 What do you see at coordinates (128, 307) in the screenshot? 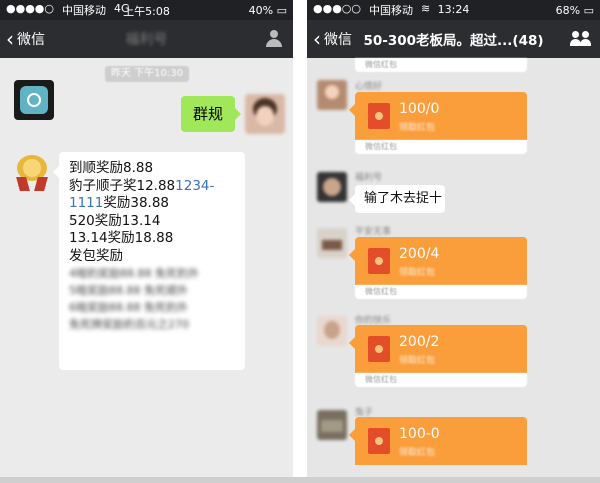
I see `blurred-rule-line: 6暗奖励88.88 免死豹外` at bounding box center [128, 307].